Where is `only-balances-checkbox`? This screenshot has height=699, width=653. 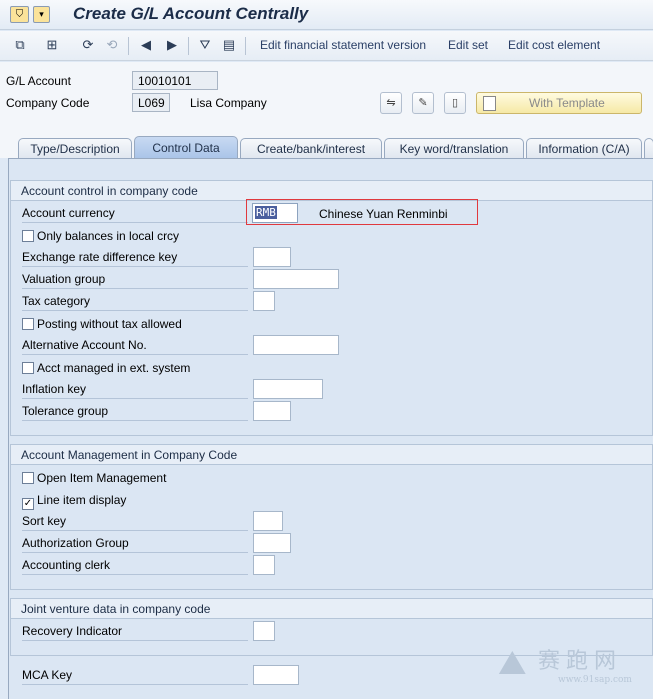
only-balances-checkbox is located at coordinates (28, 236).